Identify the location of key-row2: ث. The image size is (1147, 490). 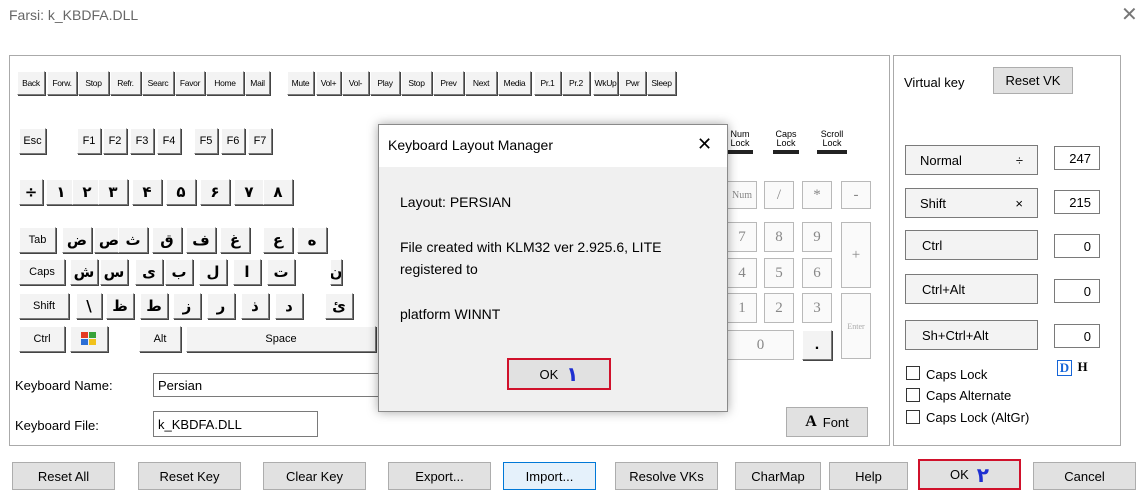
(133, 240).